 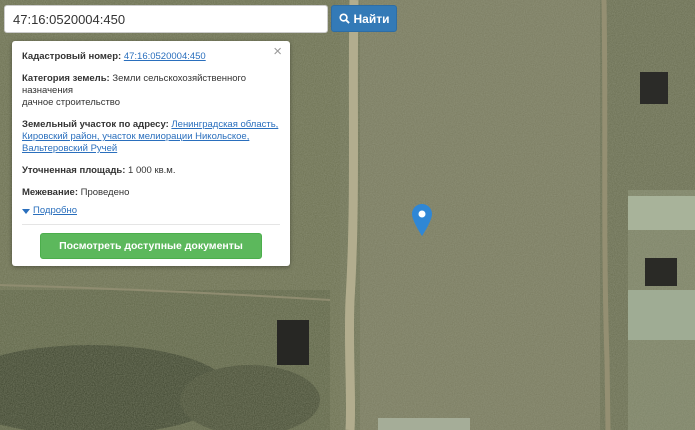 What do you see at coordinates (26, 211) in the screenshot?
I see `triangle-down-icon` at bounding box center [26, 211].